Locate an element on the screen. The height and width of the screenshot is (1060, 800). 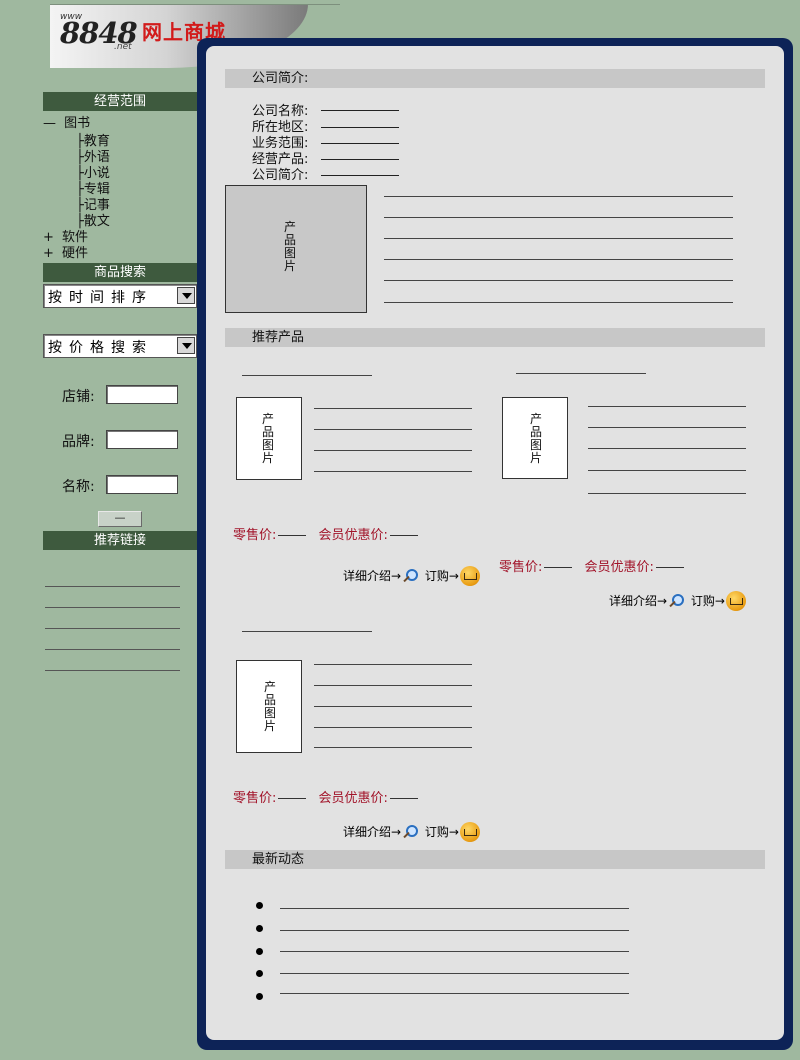
sort-select: 按时间排序 is located at coordinates (120, 296).